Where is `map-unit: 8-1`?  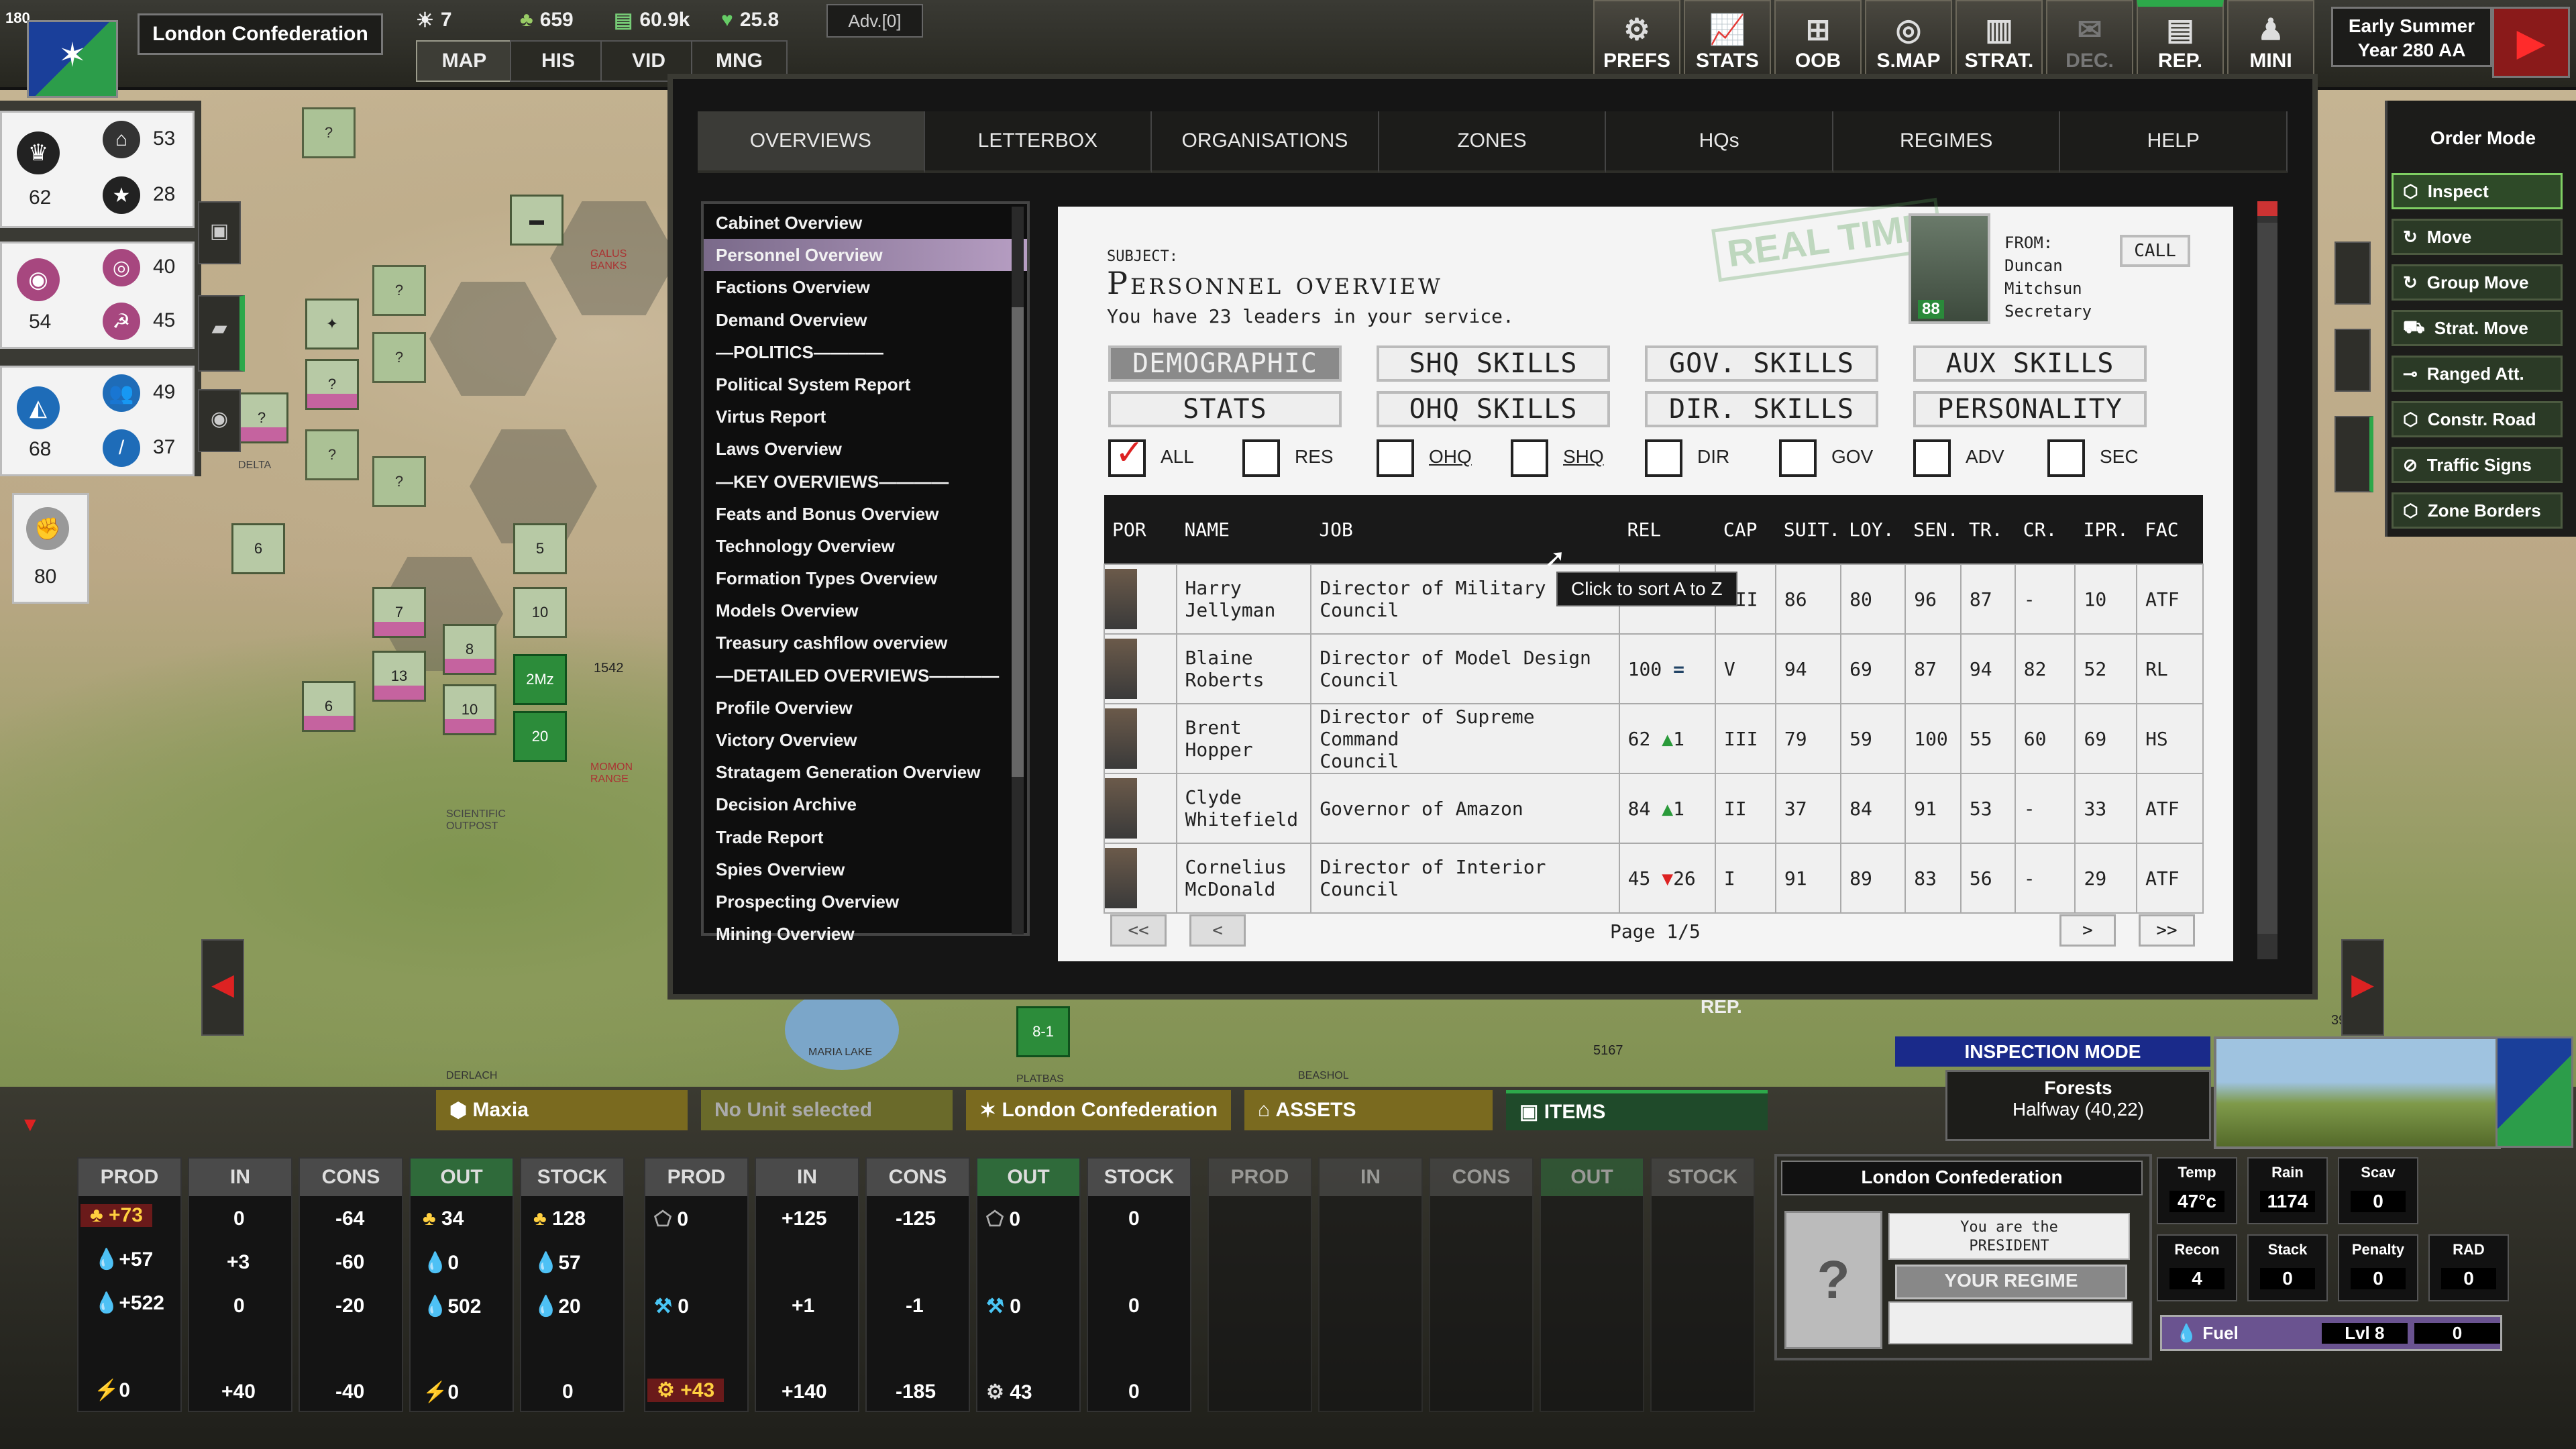
map-unit: 8-1 is located at coordinates (1043, 1031).